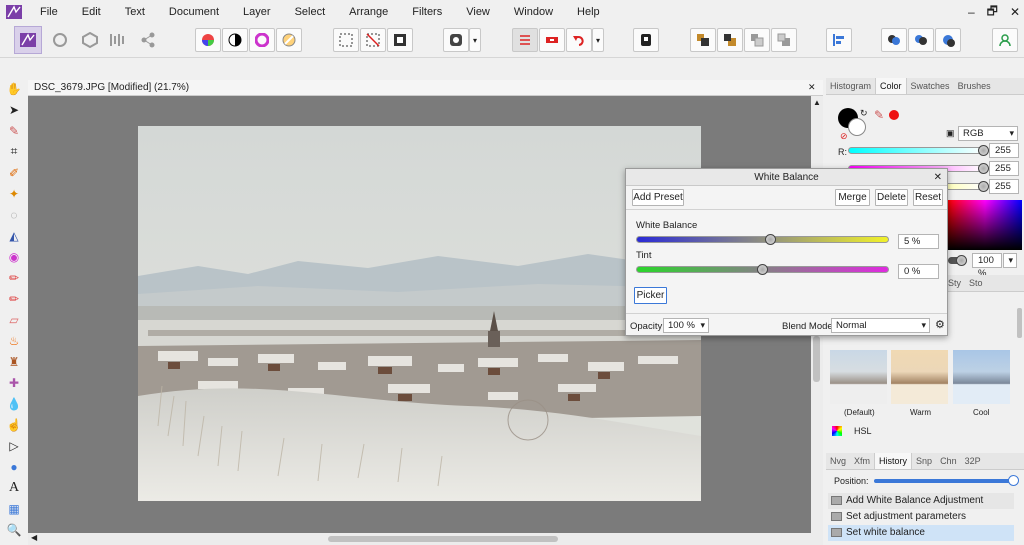  I want to click on tab-navigator: Nvg, so click(838, 461).